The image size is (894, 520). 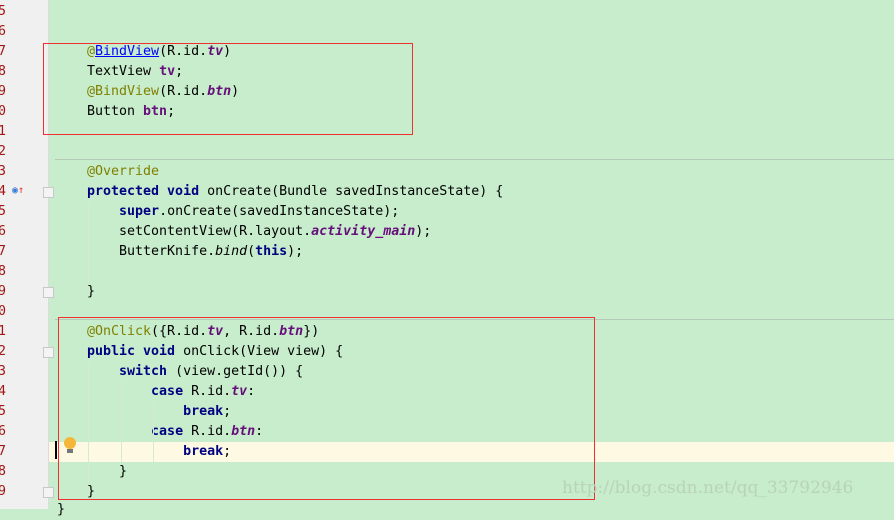 What do you see at coordinates (151, 251) in the screenshot?
I see `code-token: ButterKnife.` at bounding box center [151, 251].